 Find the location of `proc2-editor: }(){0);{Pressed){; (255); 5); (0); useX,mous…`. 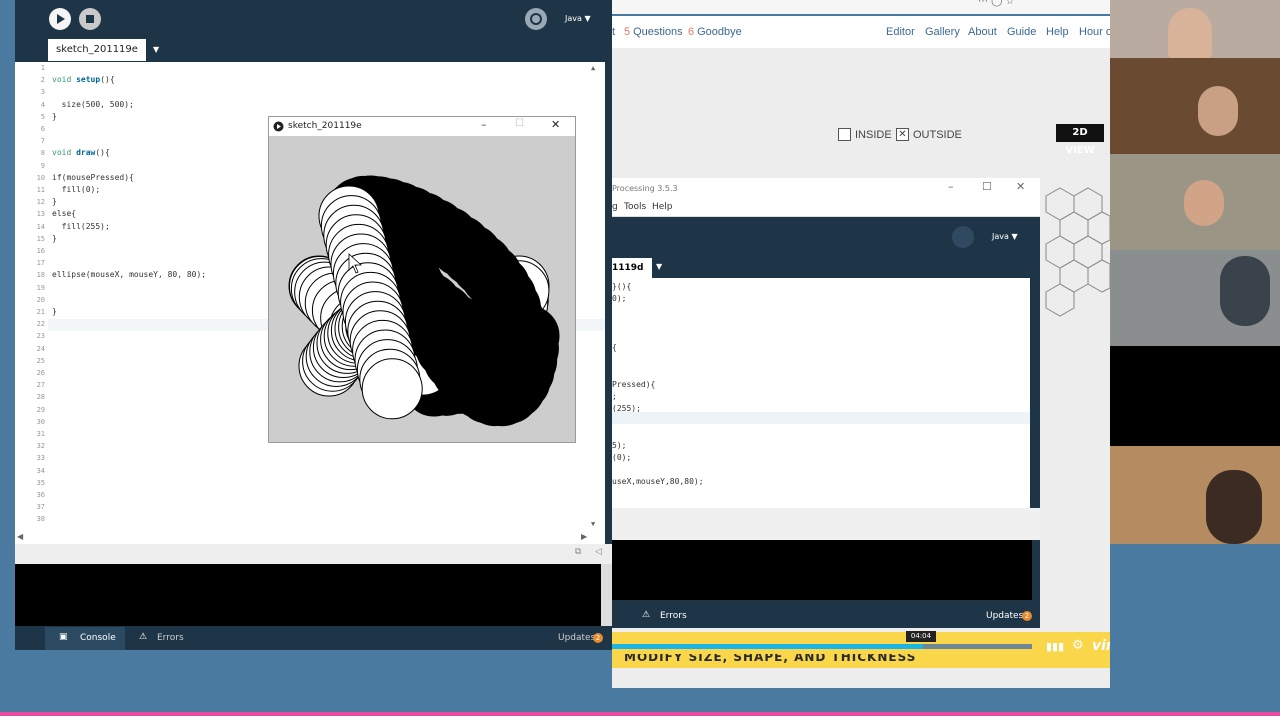

proc2-editor: }(){0);{Pressed){; (255); 5); (0); useX,mous… is located at coordinates (821, 393).